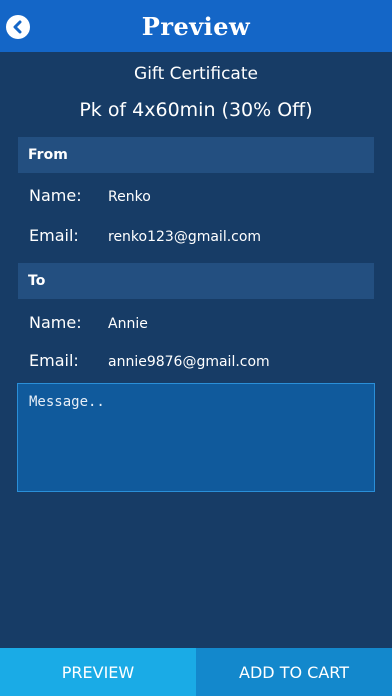  I want to click on from-email-value: renko123@gmail.com, so click(185, 237).